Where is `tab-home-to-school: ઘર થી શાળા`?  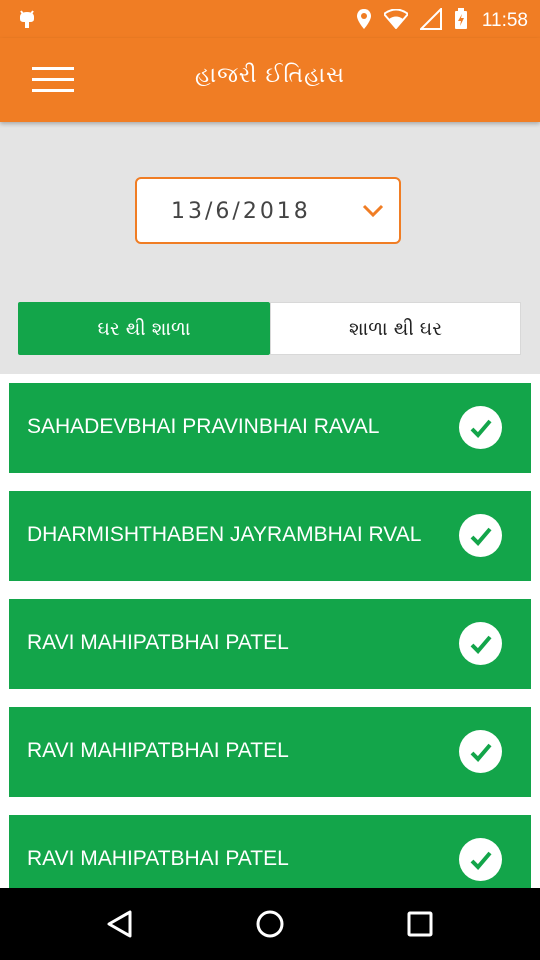
tab-home-to-school: ઘર થી શાળા is located at coordinates (144, 328).